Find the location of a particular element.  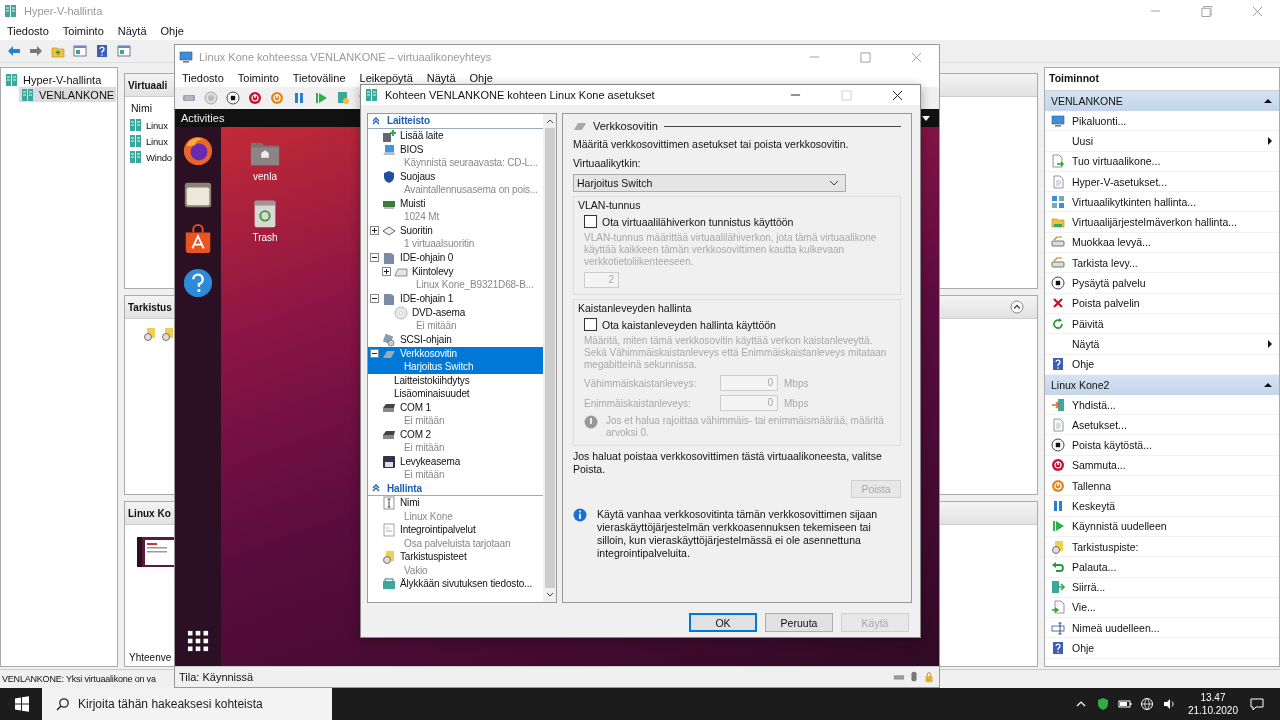

help-icon is located at coordinates (198, 283).